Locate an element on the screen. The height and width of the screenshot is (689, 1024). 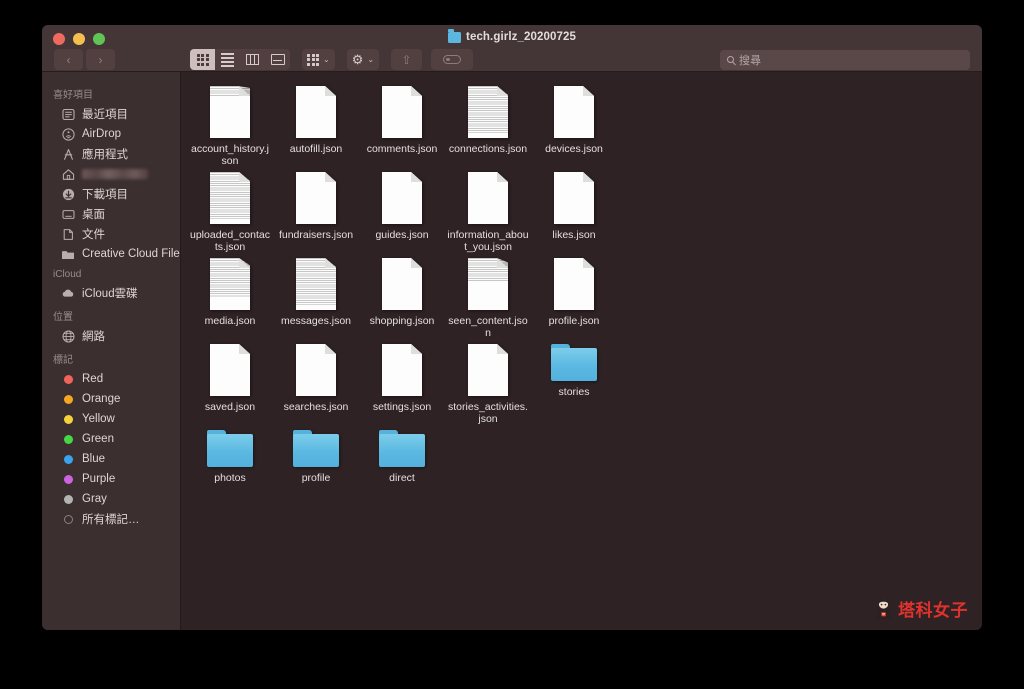
file-item: seen_content.json is located at coordinates (488, 299).